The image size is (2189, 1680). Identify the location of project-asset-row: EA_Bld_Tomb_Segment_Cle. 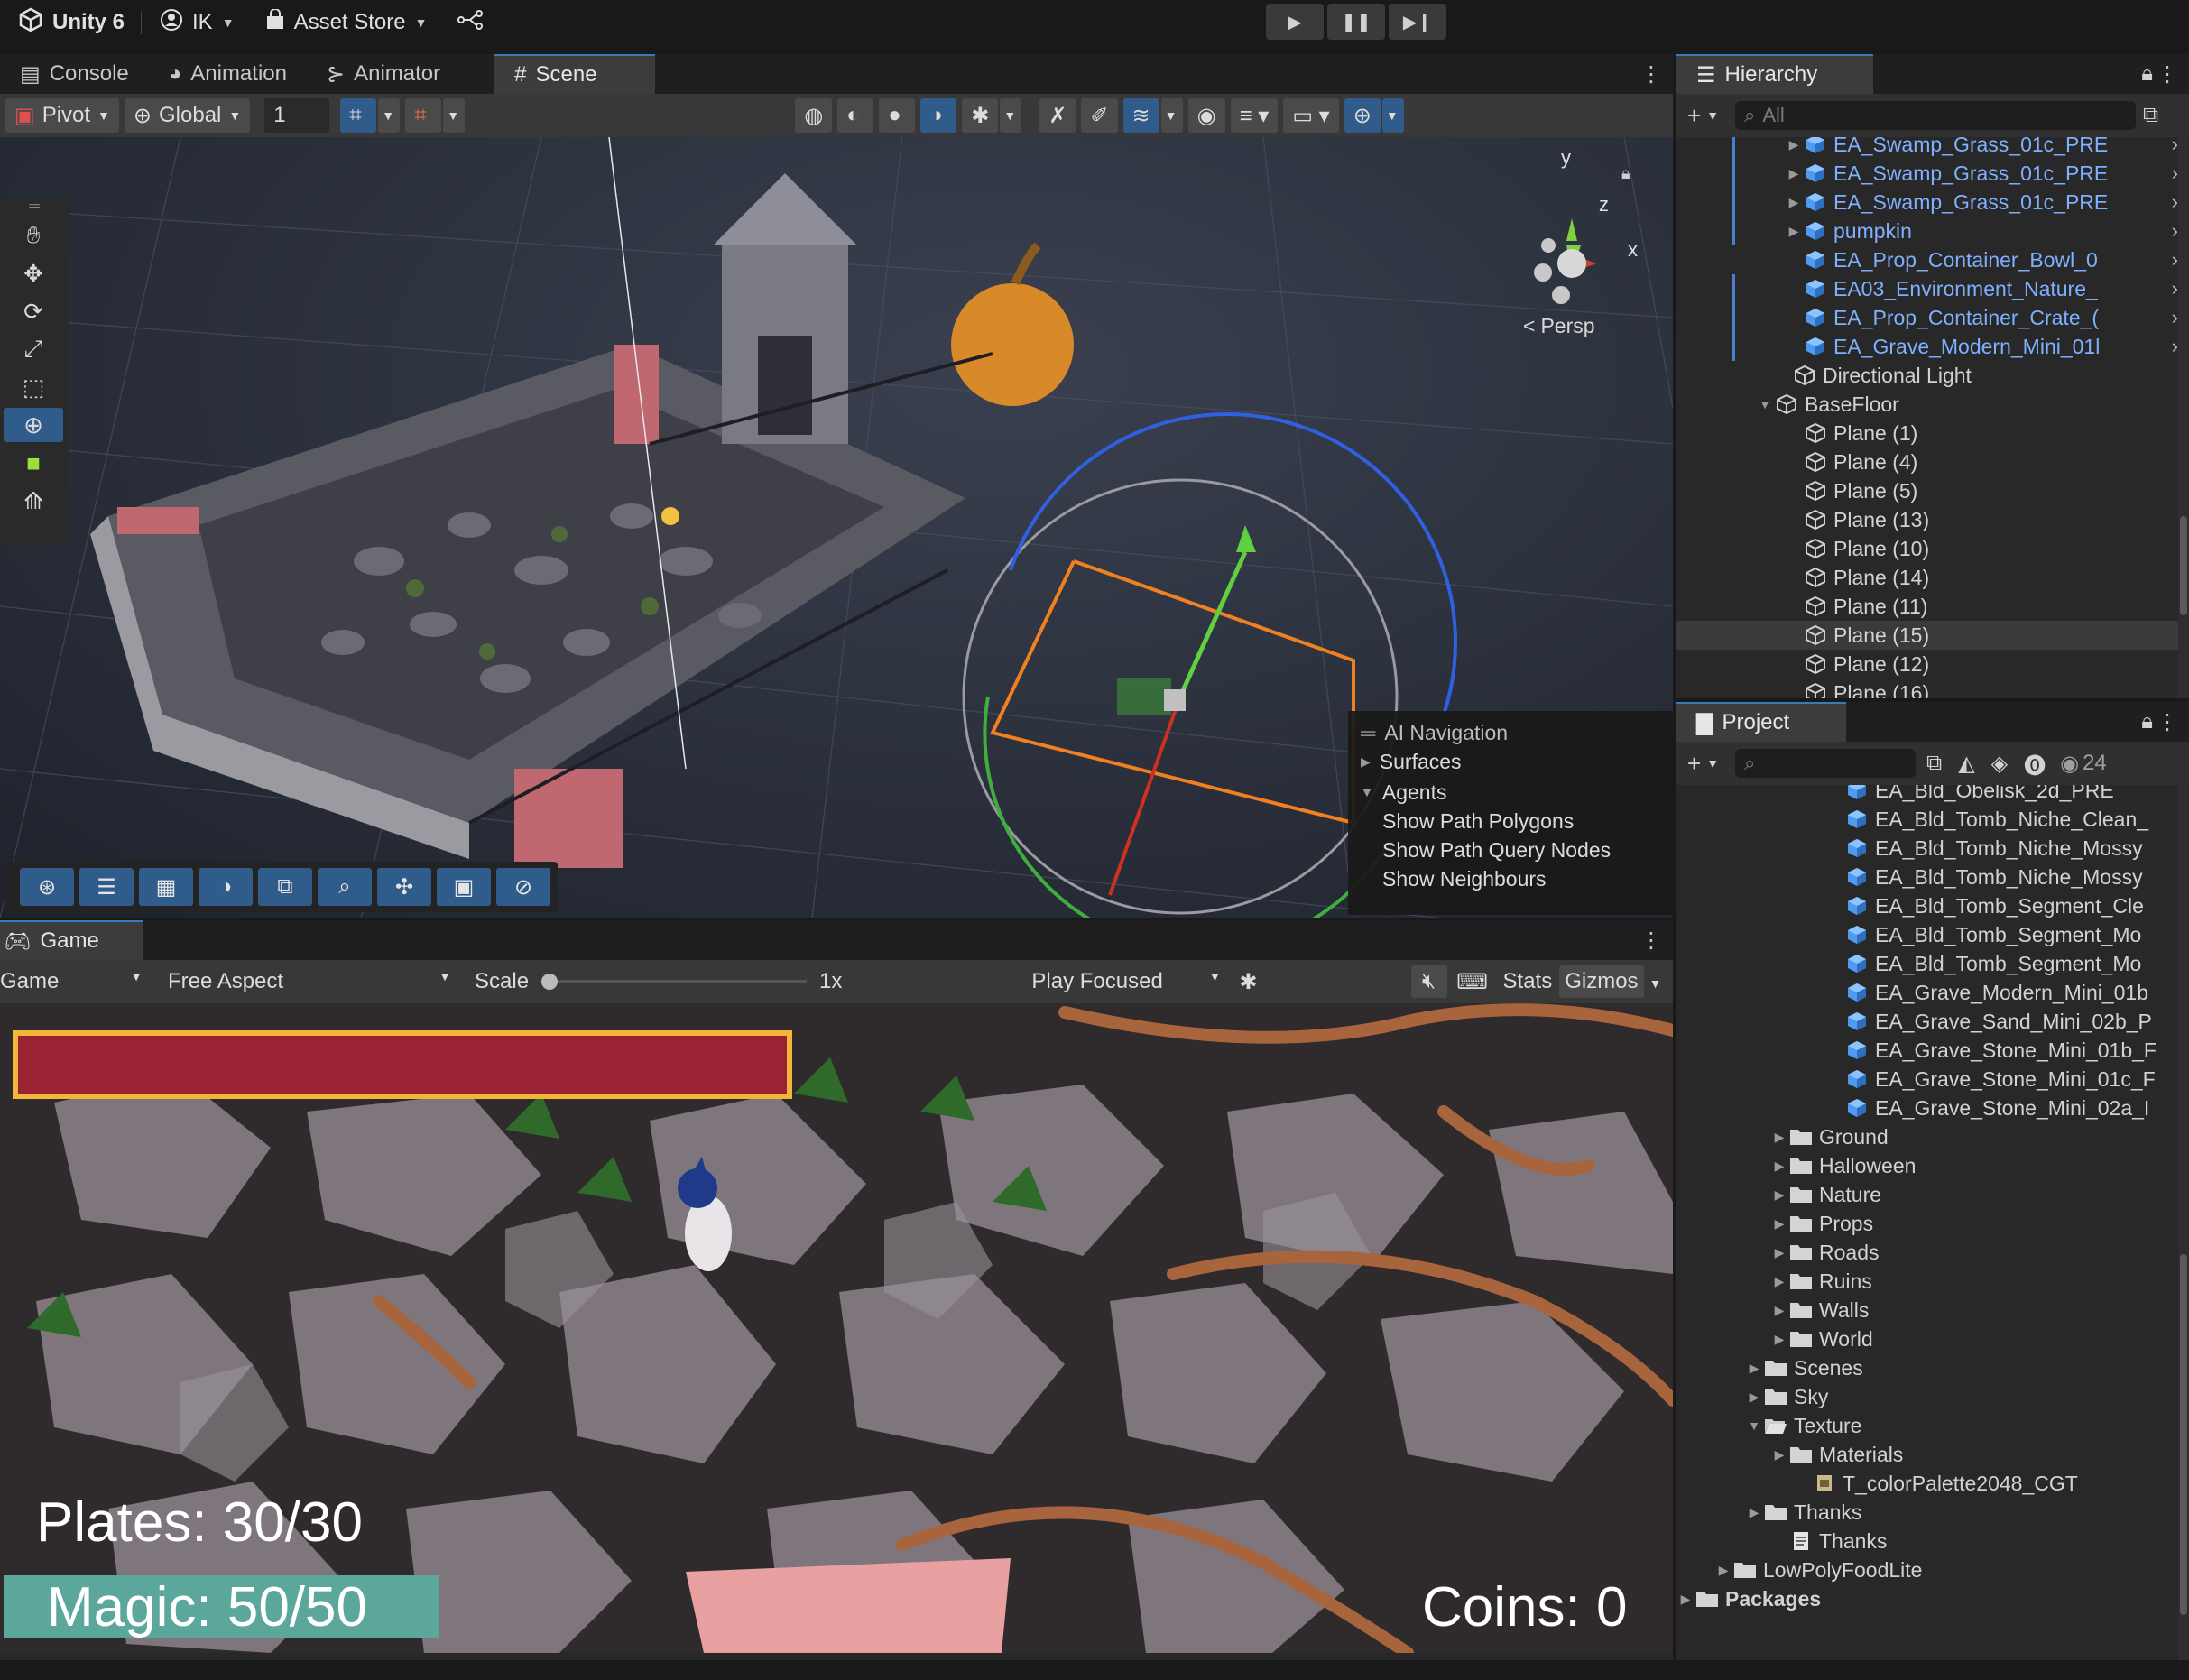
(1929, 905).